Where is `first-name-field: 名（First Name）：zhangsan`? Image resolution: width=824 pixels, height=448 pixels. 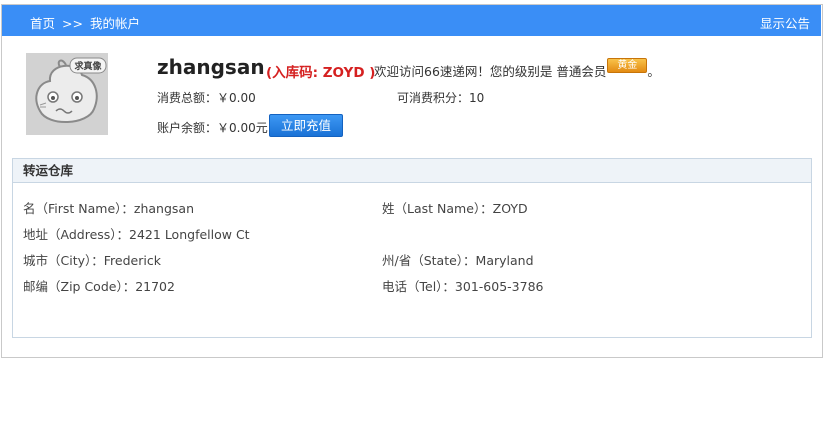
first-name-field: 名（First Name）：zhangsan is located at coordinates (109, 208).